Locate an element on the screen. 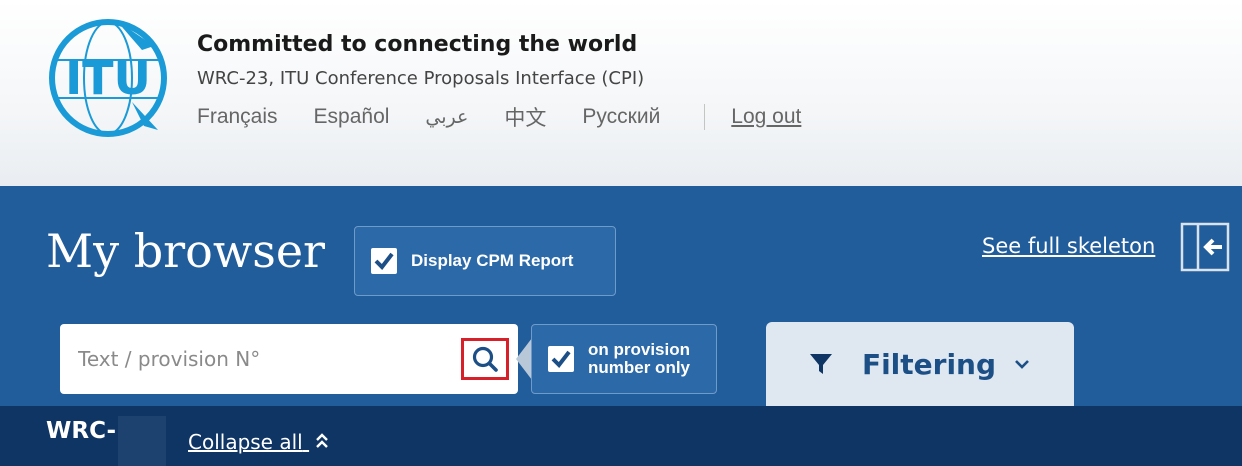 This screenshot has height=466, width=1242. language-bar: Français Español عربي 中文 Русский Log out is located at coordinates (499, 117).